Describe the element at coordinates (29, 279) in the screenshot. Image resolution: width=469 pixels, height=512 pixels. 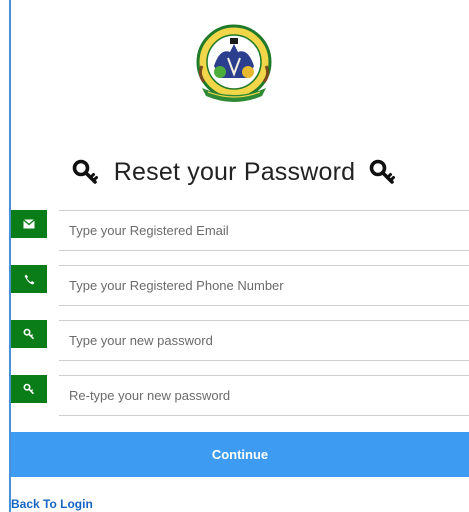
I see `phone-icon` at that location.